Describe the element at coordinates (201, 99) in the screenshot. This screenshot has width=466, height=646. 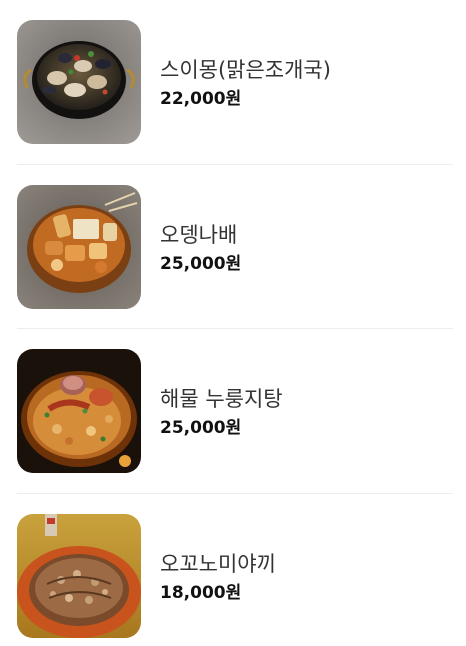
I see `menu-item-price: 22,000원` at that location.